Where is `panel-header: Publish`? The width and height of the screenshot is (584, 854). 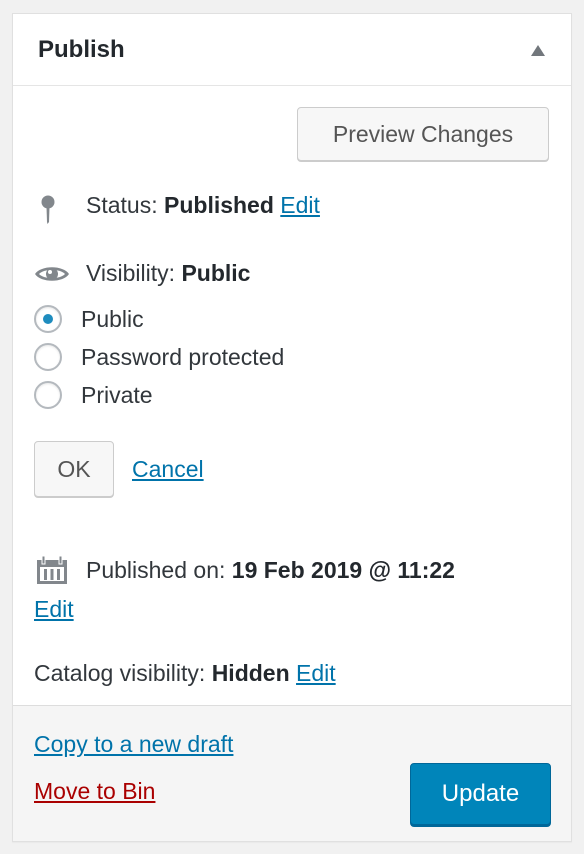 panel-header: Publish is located at coordinates (292, 50).